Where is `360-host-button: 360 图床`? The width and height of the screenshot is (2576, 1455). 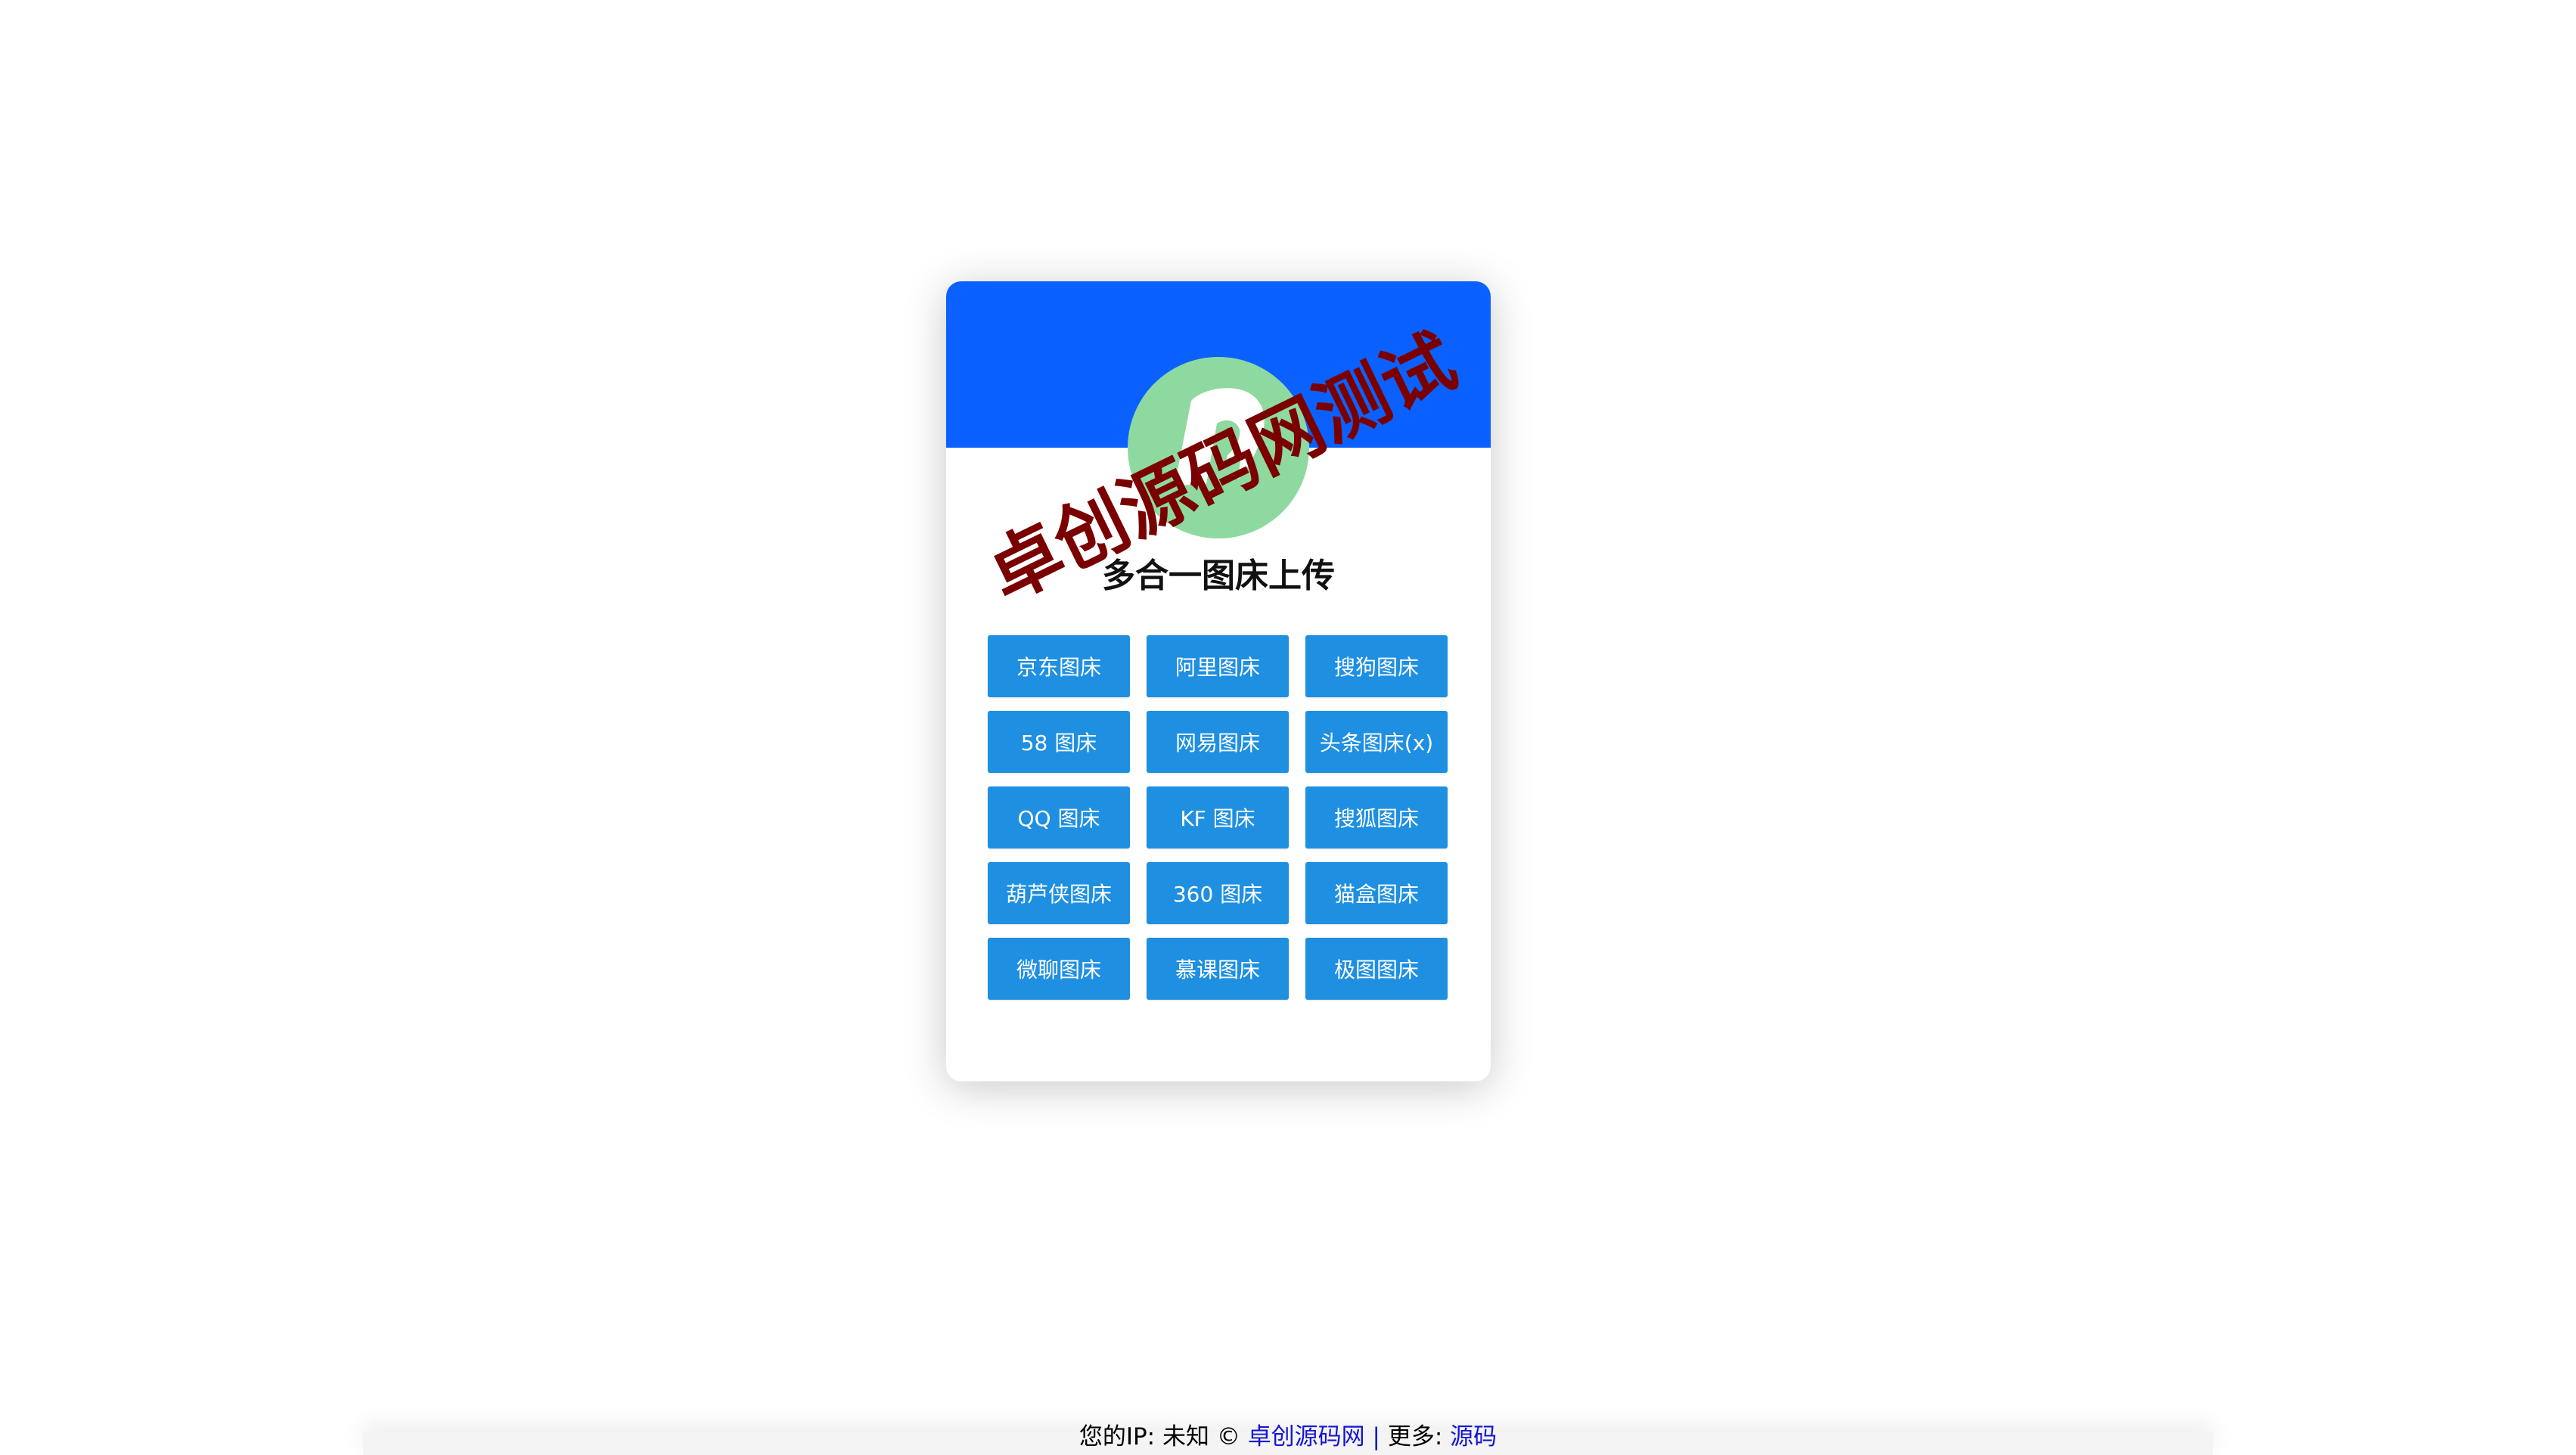
360-host-button: 360 图床 is located at coordinates (1218, 893).